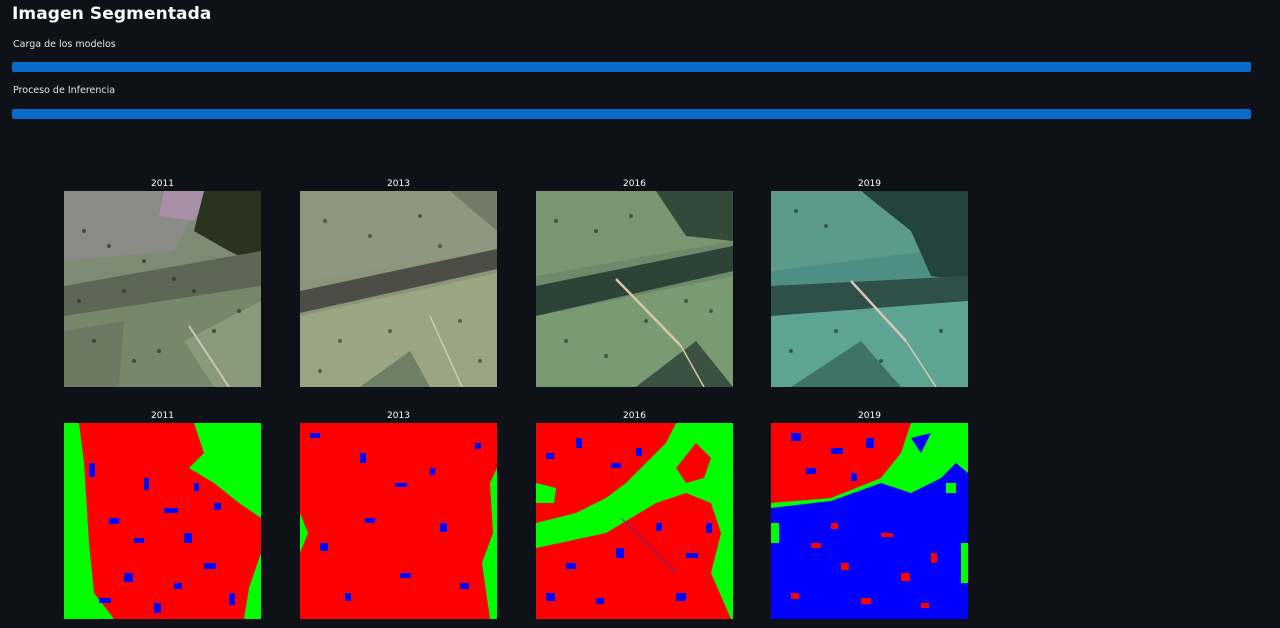 This screenshot has width=1280, height=628. Describe the element at coordinates (634, 416) in the screenshot. I see `segmentation-title-2016: 2016` at that location.